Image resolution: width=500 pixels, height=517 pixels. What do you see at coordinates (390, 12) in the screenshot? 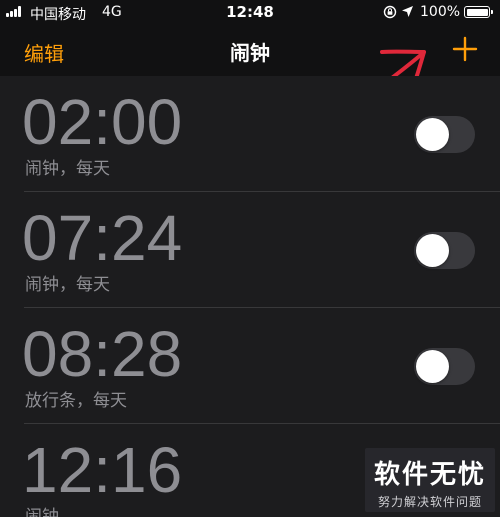
I see `orientation-lock-icon` at bounding box center [390, 12].